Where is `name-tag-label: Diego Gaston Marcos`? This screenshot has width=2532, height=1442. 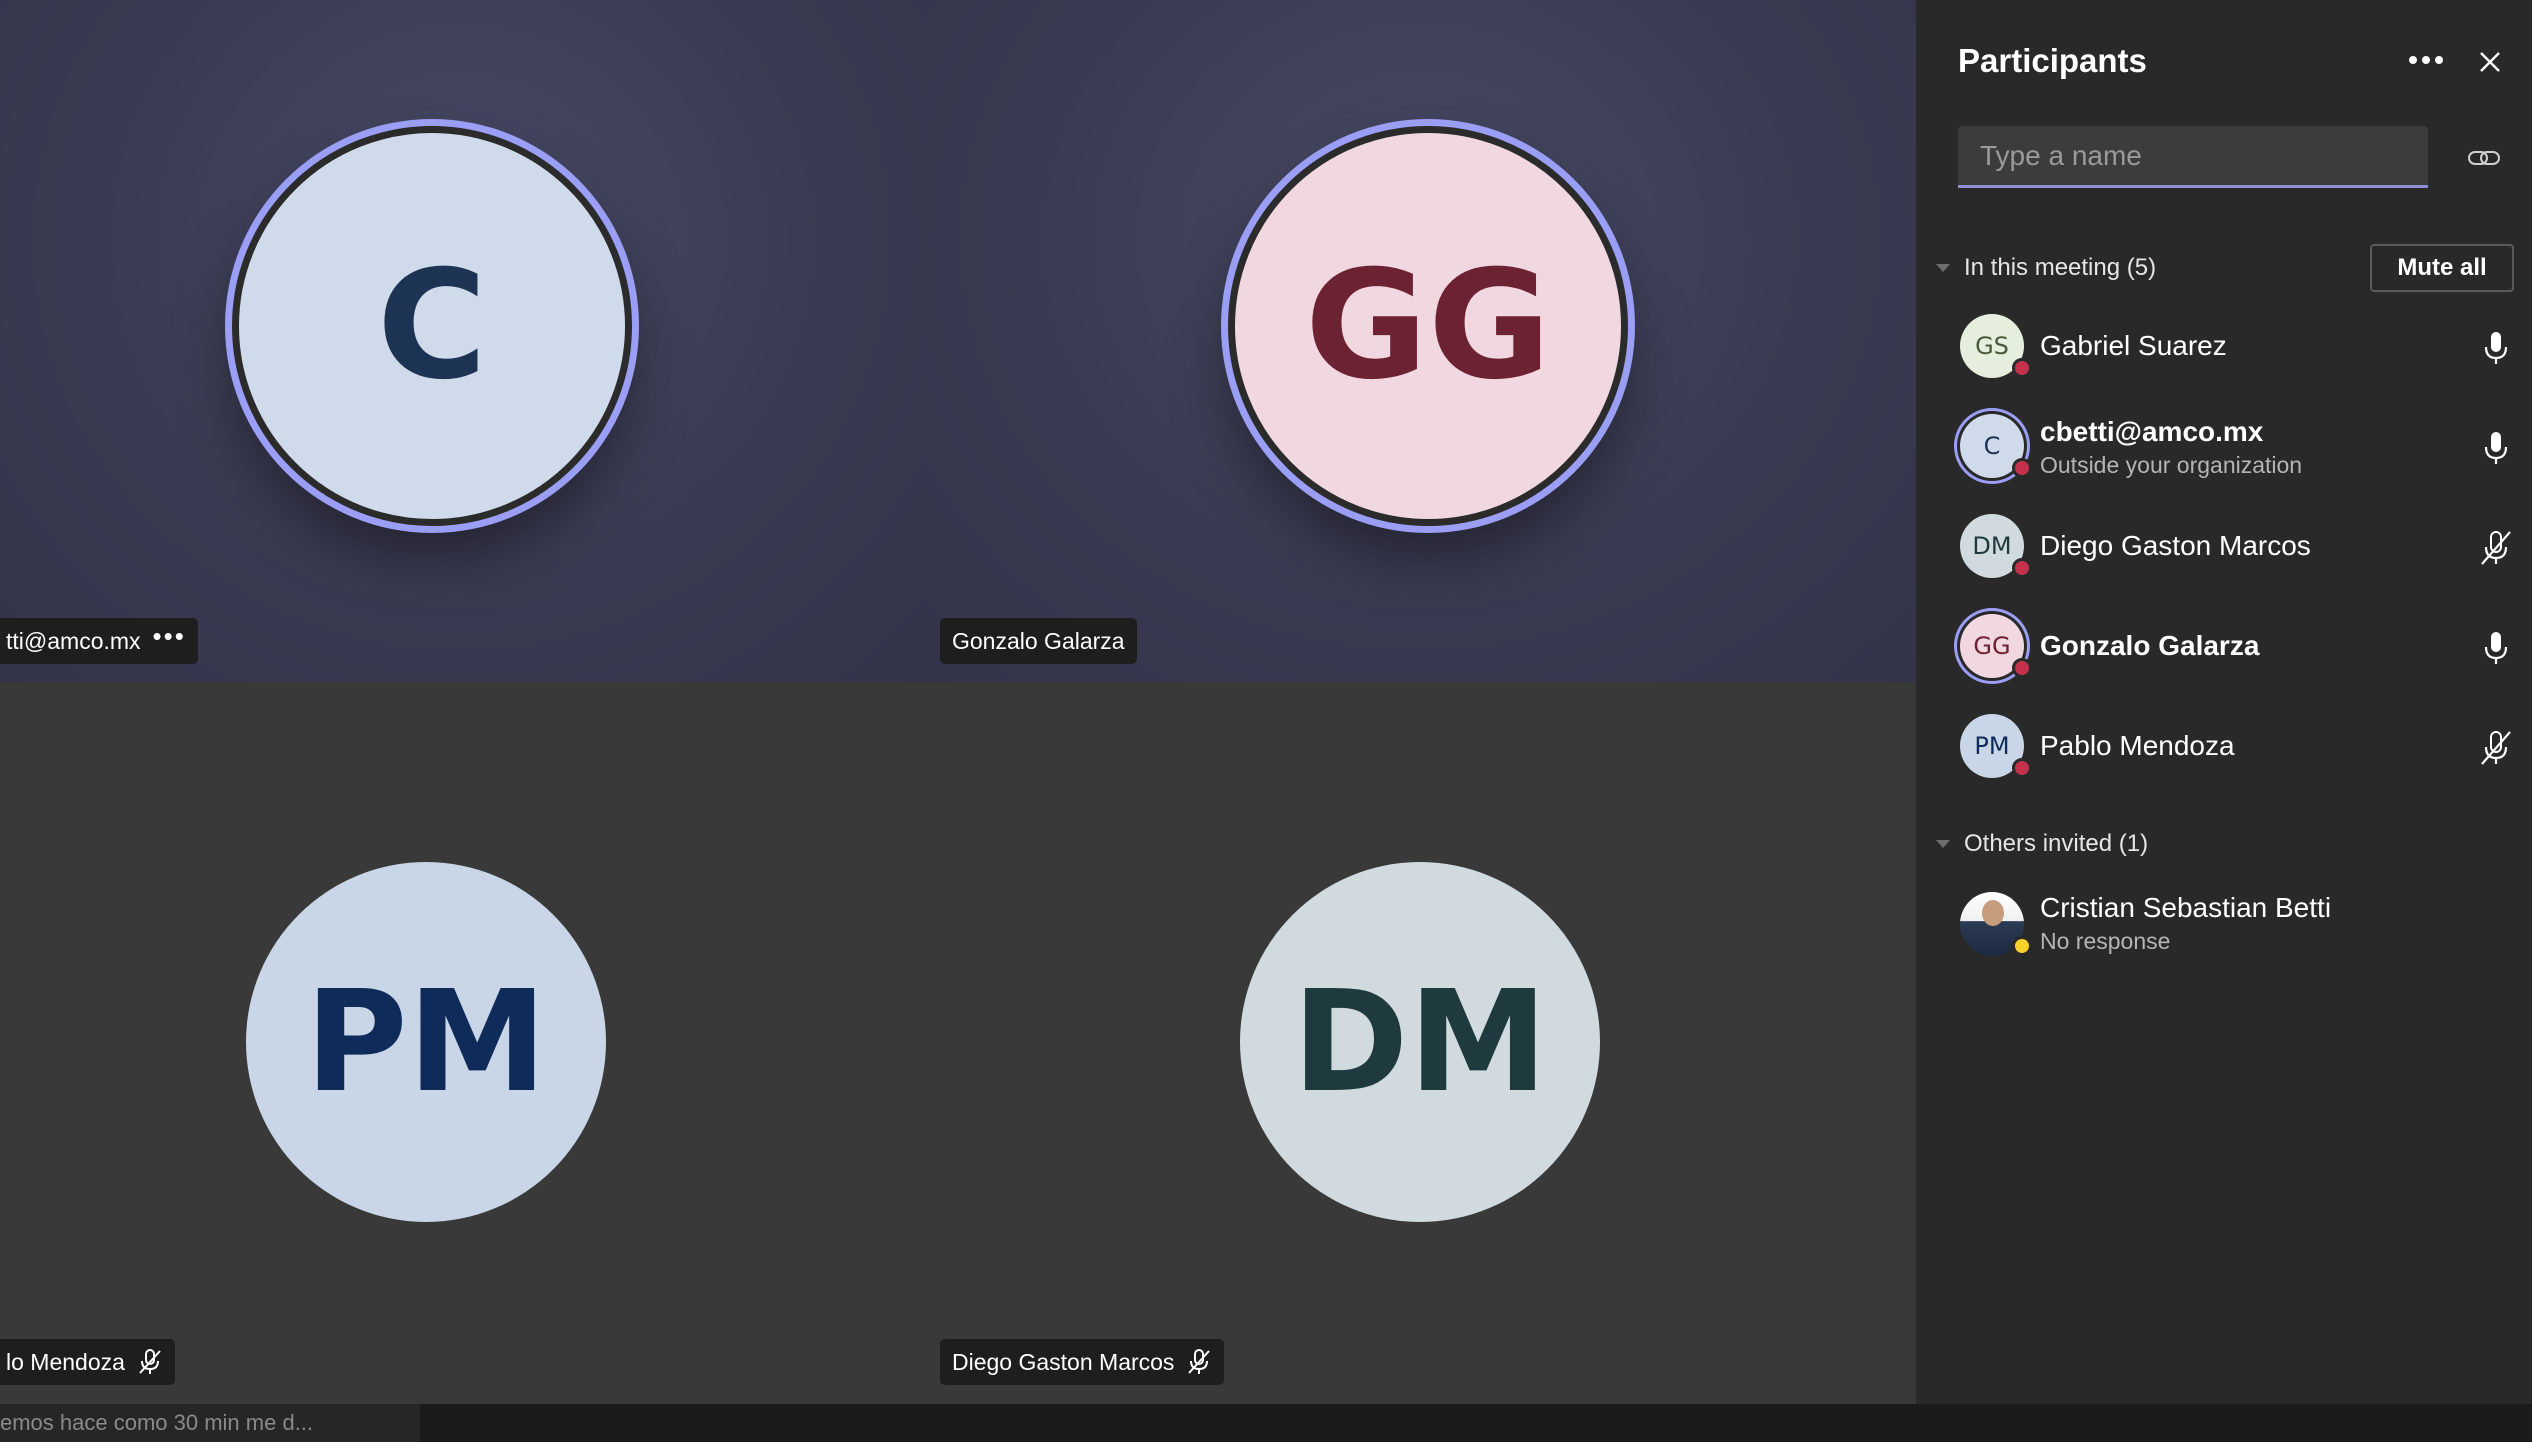 name-tag-label: Diego Gaston Marcos is located at coordinates (1063, 1361).